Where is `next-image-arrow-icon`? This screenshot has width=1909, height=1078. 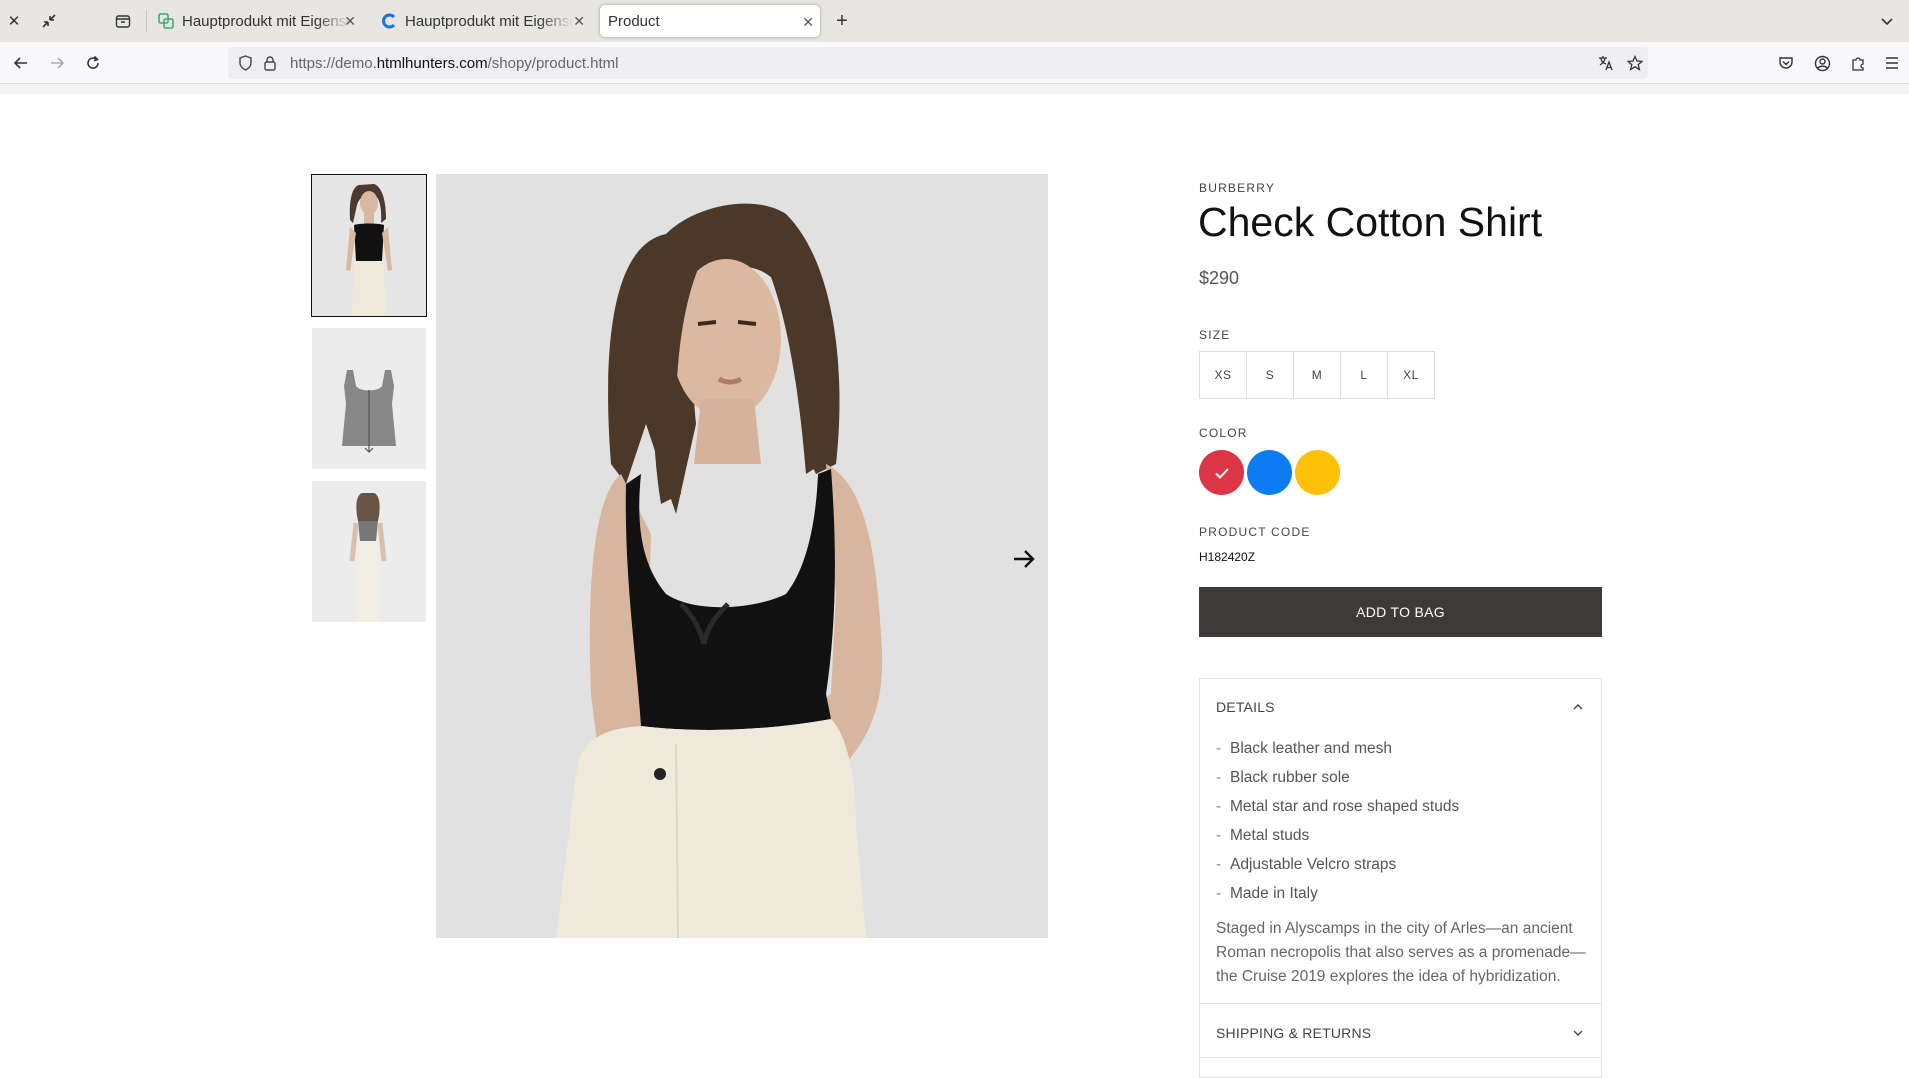
next-image-arrow-icon is located at coordinates (1024, 559).